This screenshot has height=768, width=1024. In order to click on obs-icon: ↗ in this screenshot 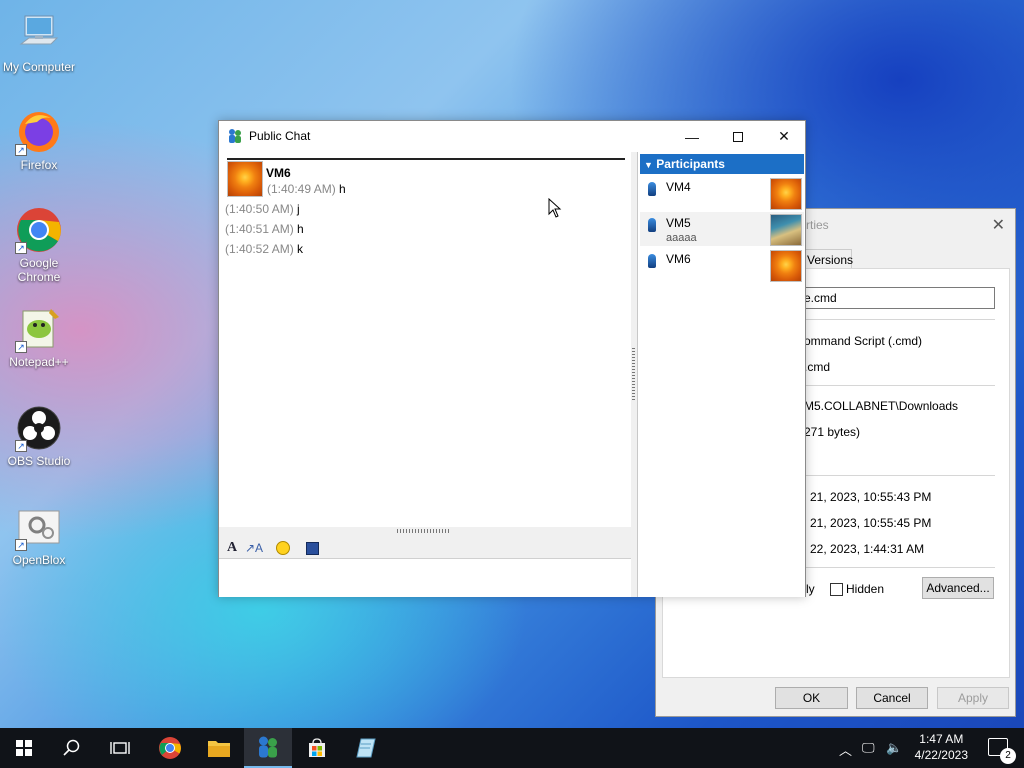, I will do `click(39, 428)`.